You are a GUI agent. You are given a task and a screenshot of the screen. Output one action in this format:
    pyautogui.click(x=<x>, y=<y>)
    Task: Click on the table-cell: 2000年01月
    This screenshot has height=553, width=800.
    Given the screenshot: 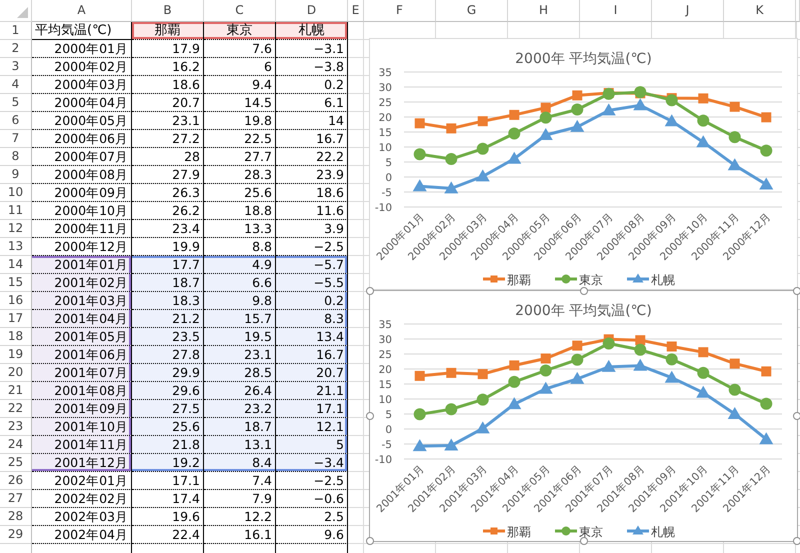 What is the action you would take?
    pyautogui.click(x=82, y=49)
    